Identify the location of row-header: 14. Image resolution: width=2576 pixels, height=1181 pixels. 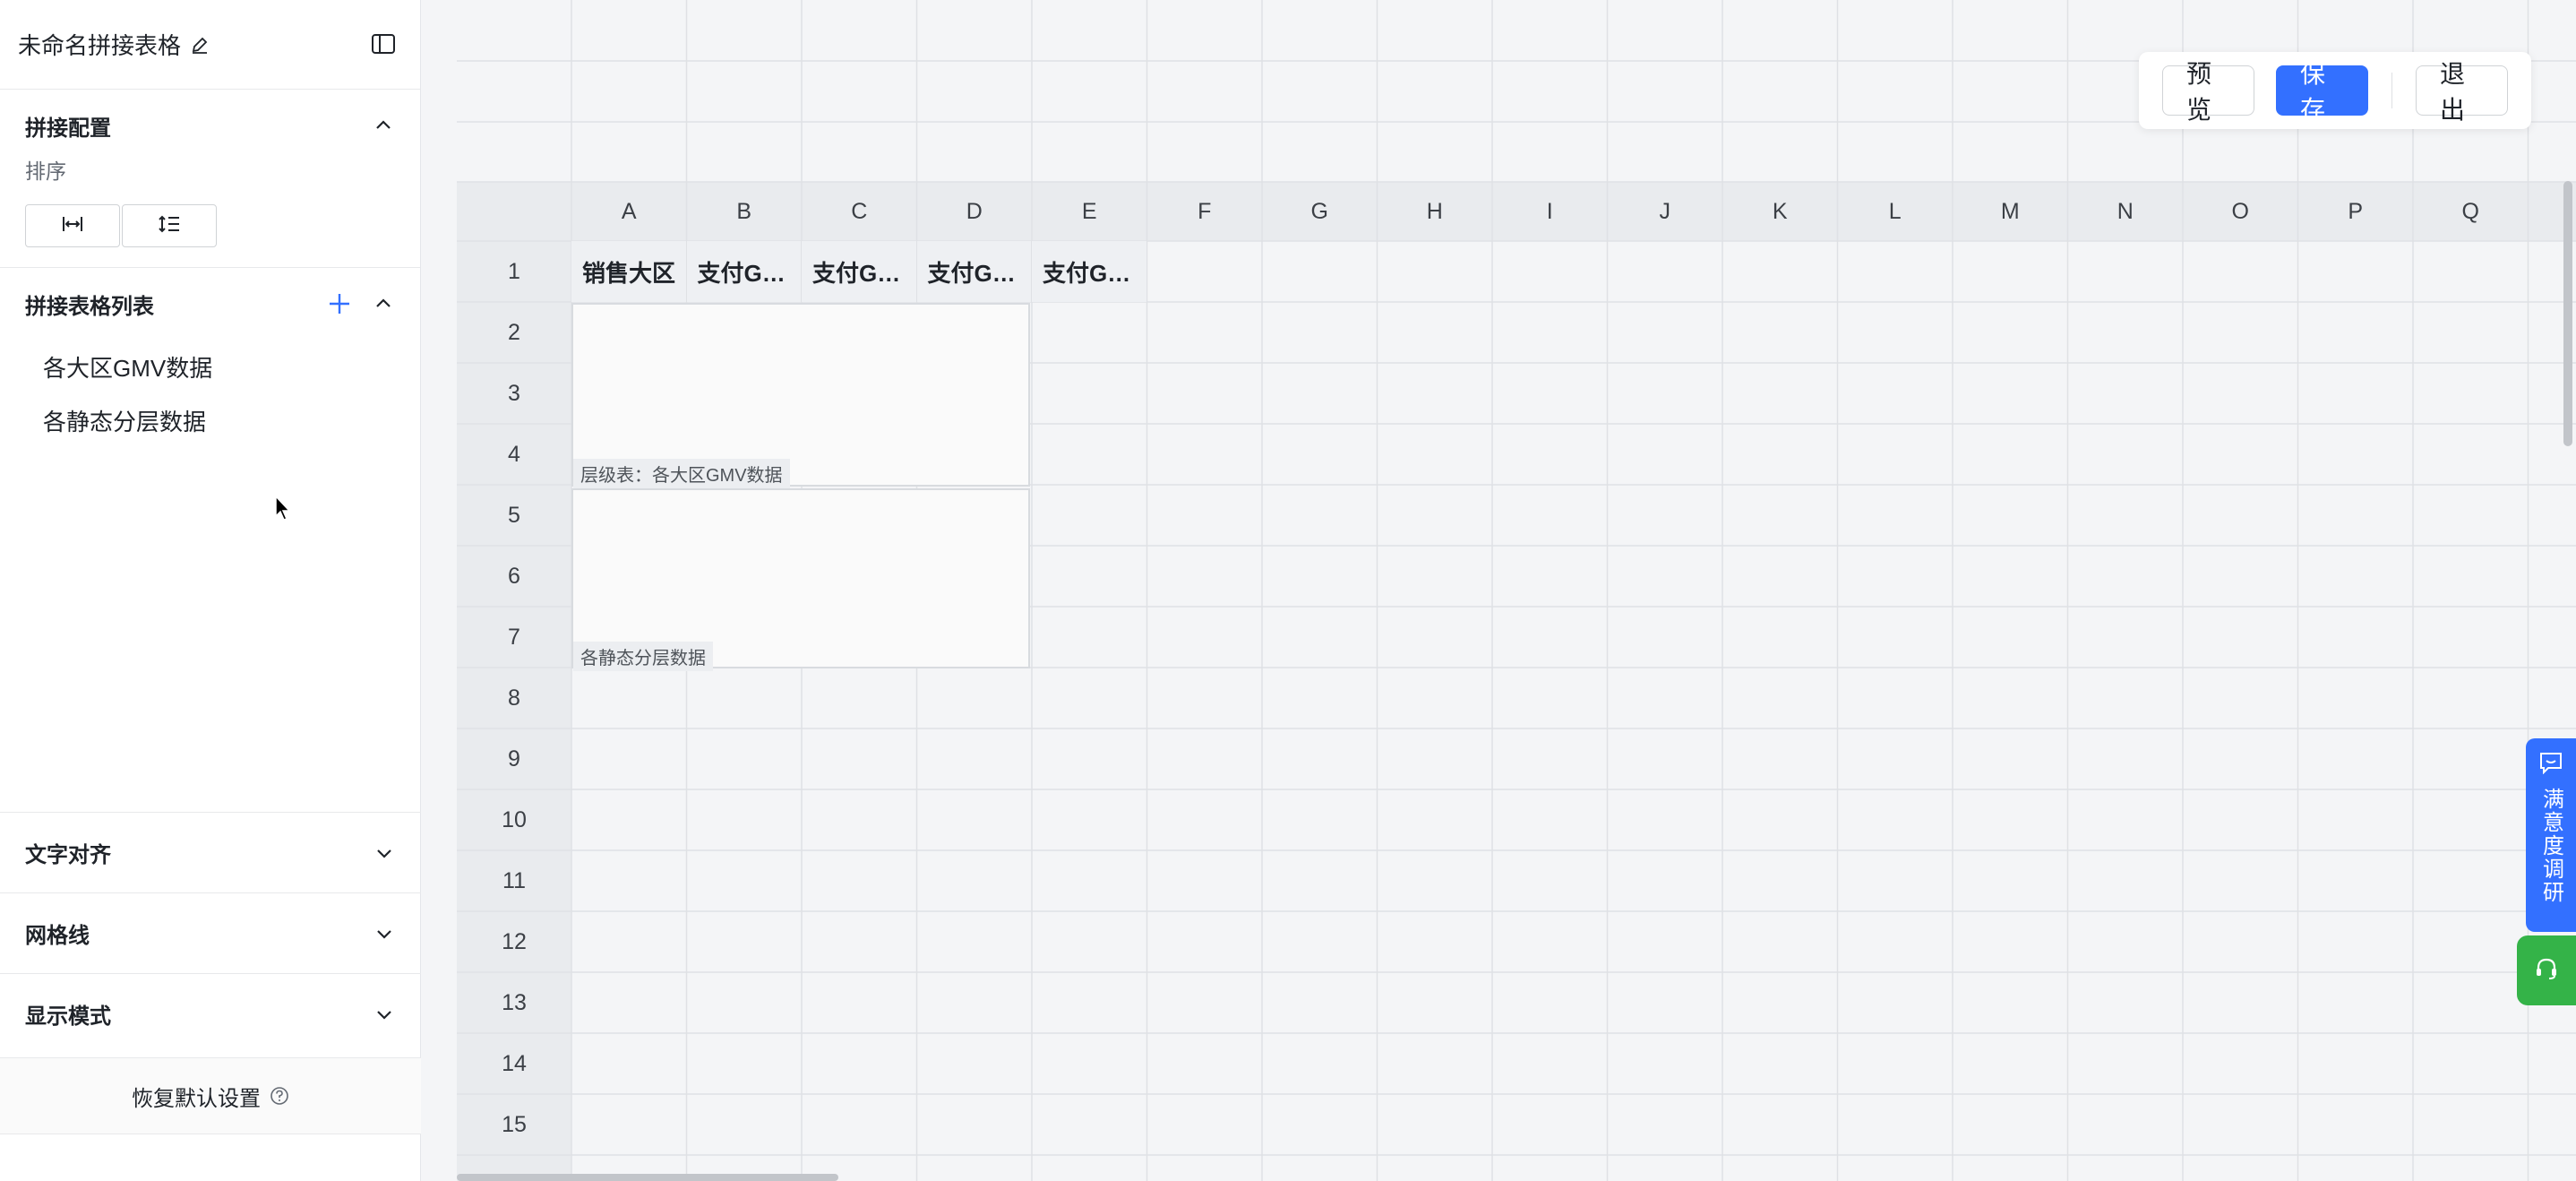
(514, 1063).